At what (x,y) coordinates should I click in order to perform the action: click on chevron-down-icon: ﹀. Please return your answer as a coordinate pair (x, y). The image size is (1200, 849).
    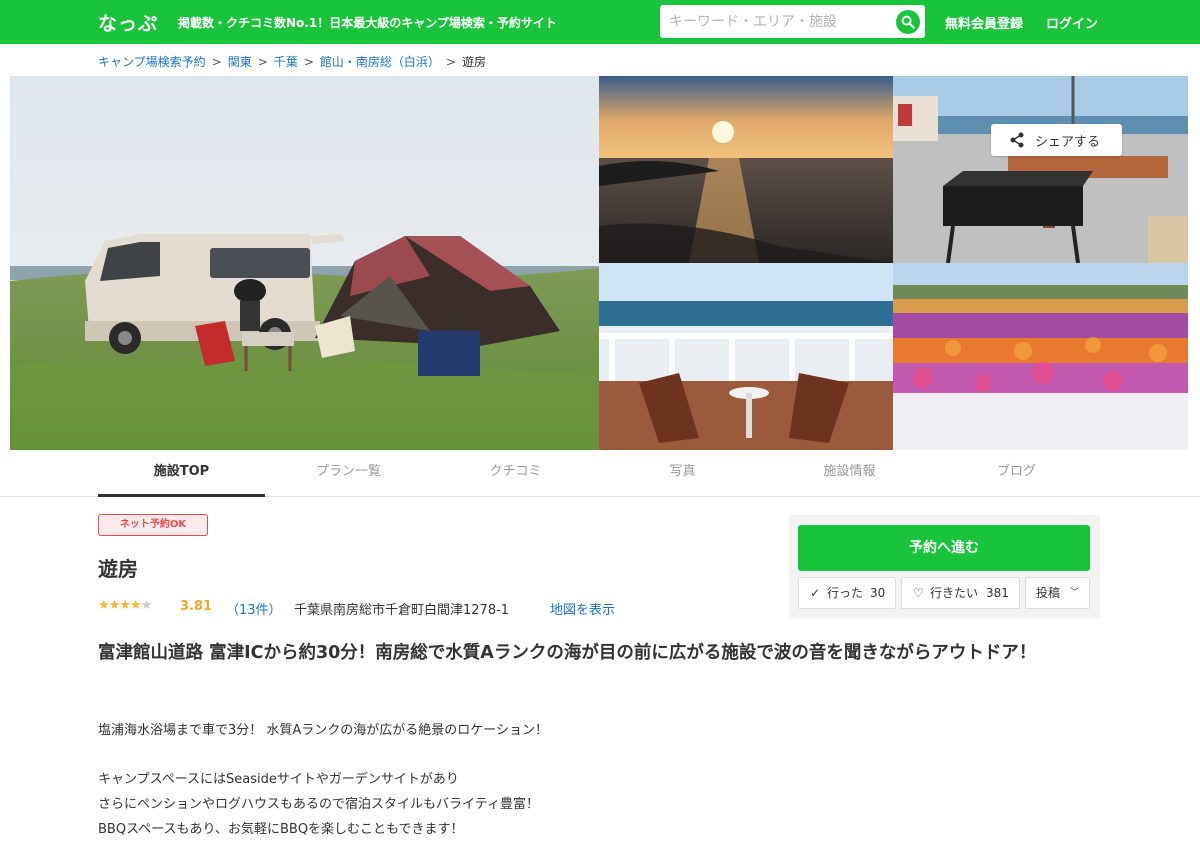
    Looking at the image, I should click on (1075, 593).